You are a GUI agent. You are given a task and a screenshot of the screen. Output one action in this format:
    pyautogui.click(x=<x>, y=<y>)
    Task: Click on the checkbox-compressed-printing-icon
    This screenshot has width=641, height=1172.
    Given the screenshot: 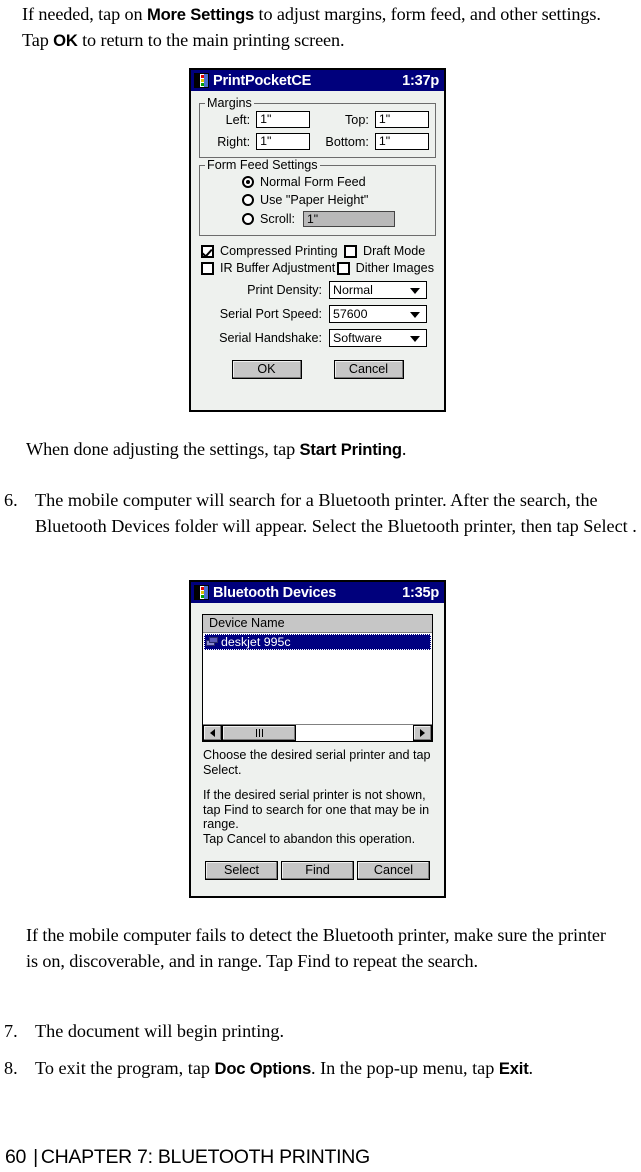 What is the action you would take?
    pyautogui.click(x=207, y=251)
    